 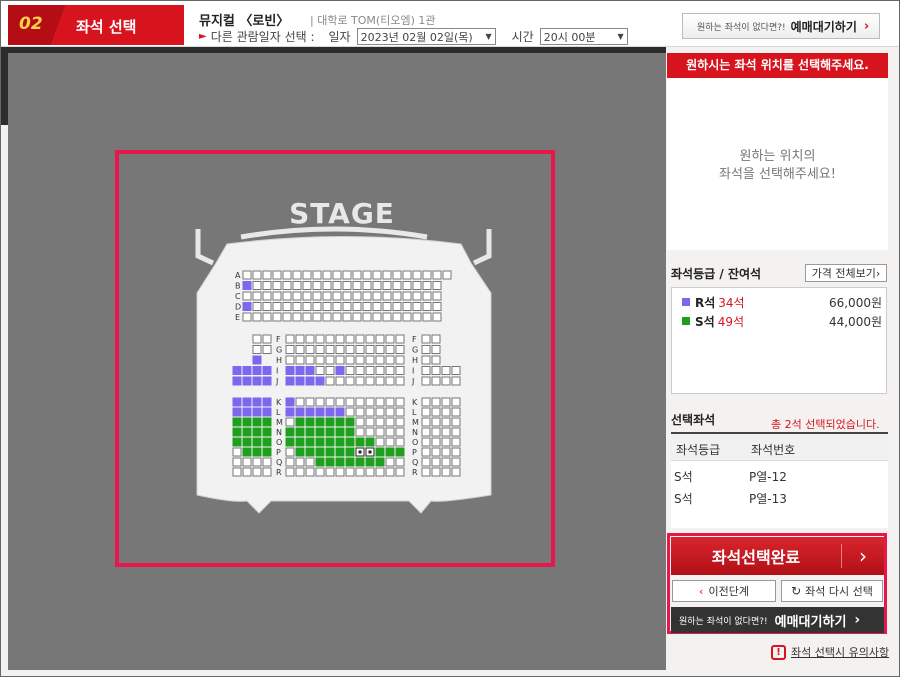 I want to click on header-grade: 좌석등급, so click(x=698, y=450).